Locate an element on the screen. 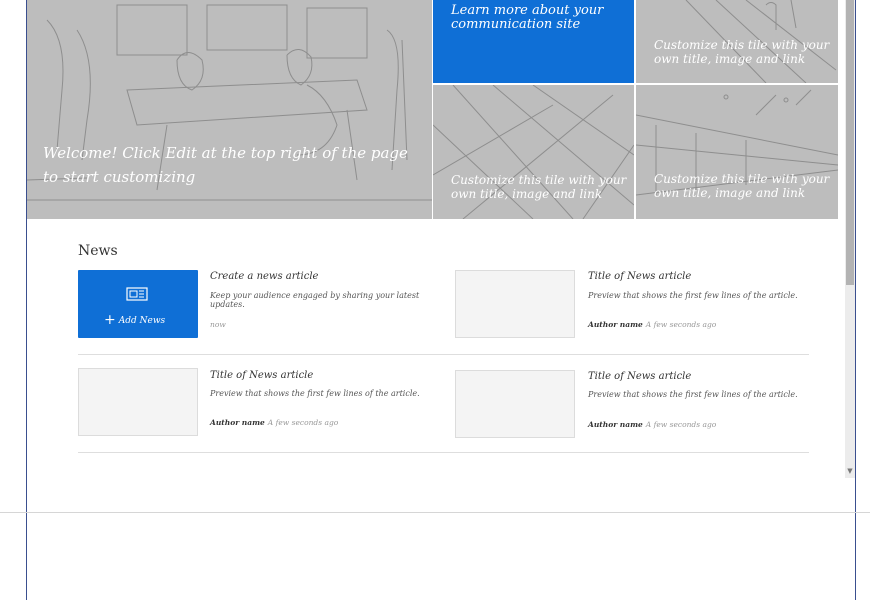  learn-more-tile-text: Learn more about your communication site is located at coordinates (527, 17).